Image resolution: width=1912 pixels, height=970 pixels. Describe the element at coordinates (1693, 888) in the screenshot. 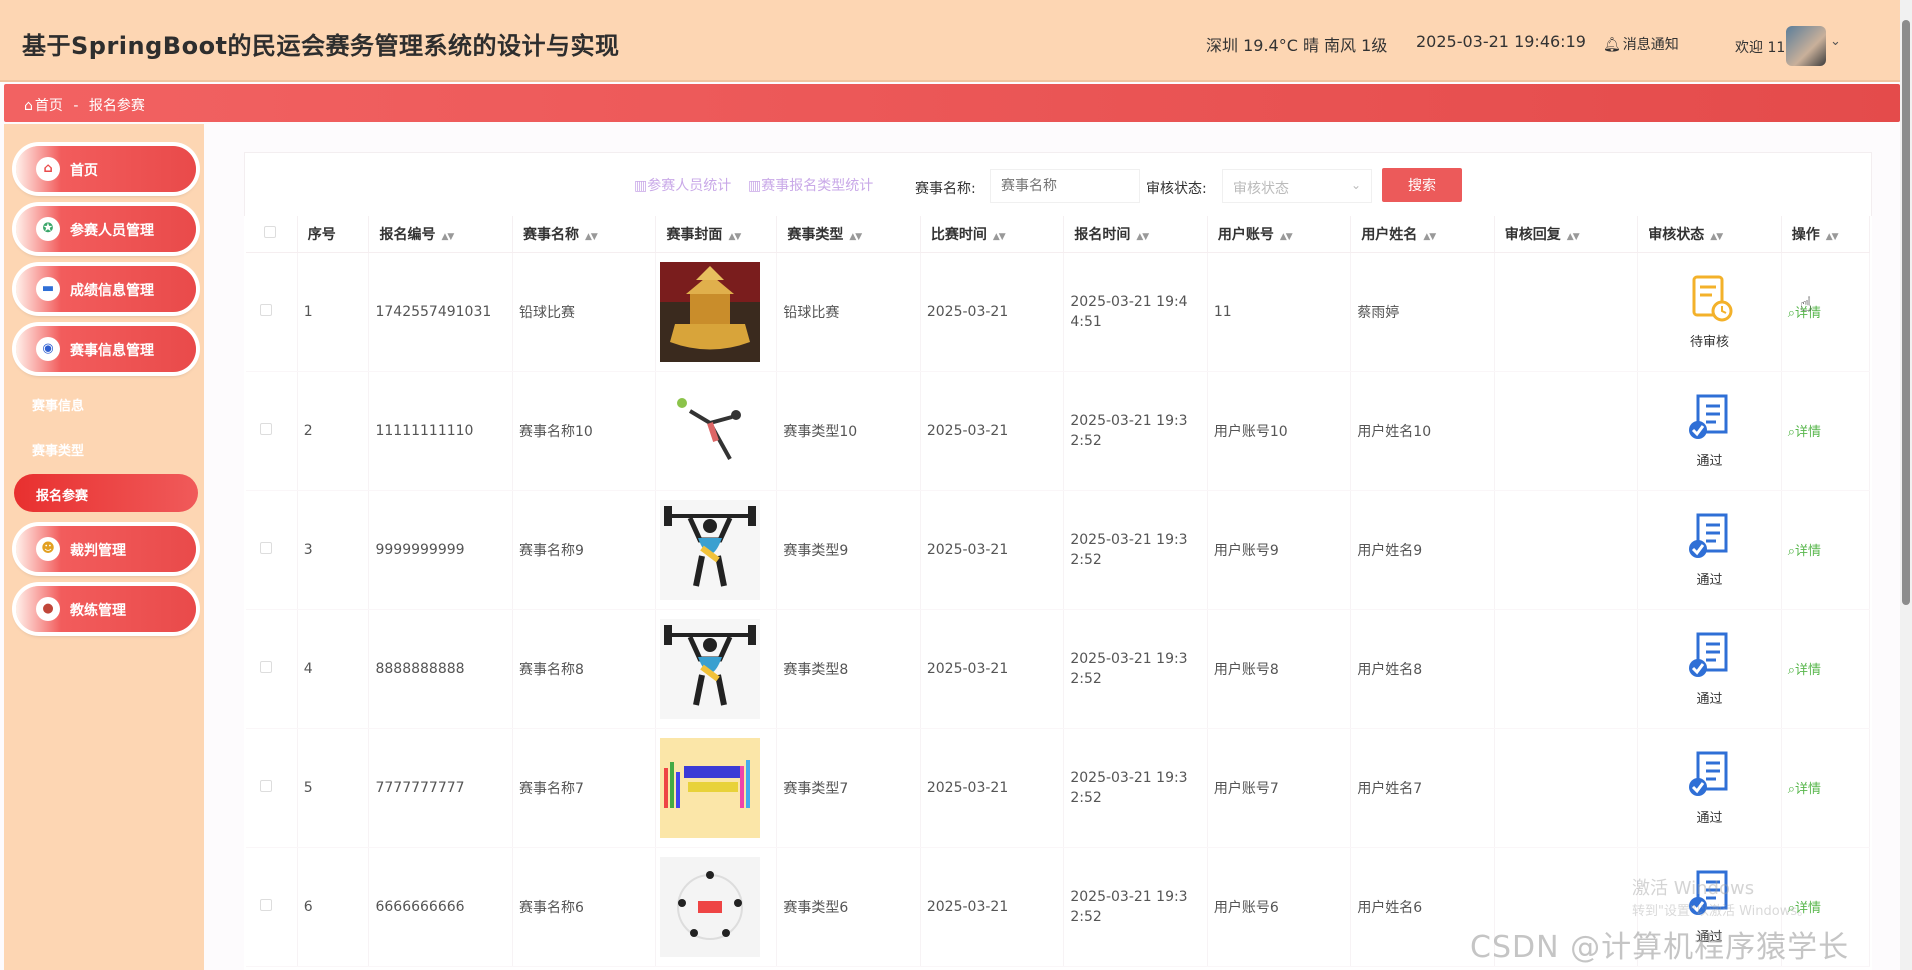

I see `windows-activation-text: 激活 Windows` at that location.